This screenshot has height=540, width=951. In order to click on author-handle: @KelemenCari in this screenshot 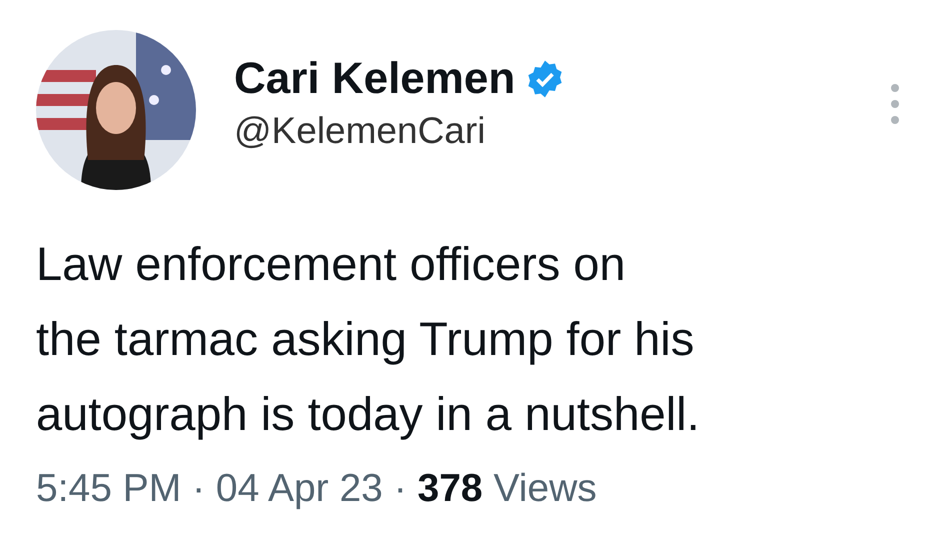, I will do `click(360, 131)`.